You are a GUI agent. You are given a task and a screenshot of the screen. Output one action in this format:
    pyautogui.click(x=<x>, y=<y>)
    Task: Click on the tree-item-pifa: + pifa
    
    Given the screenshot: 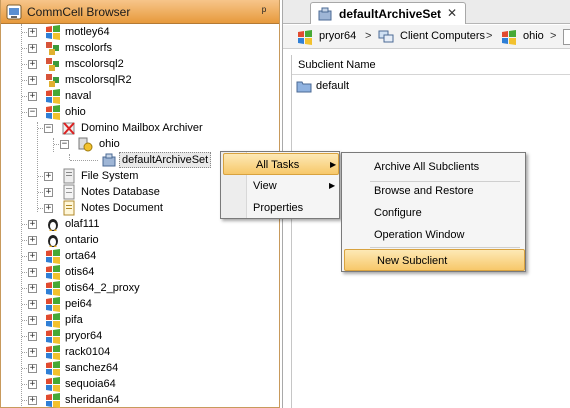 What is the action you would take?
    pyautogui.click(x=140, y=320)
    